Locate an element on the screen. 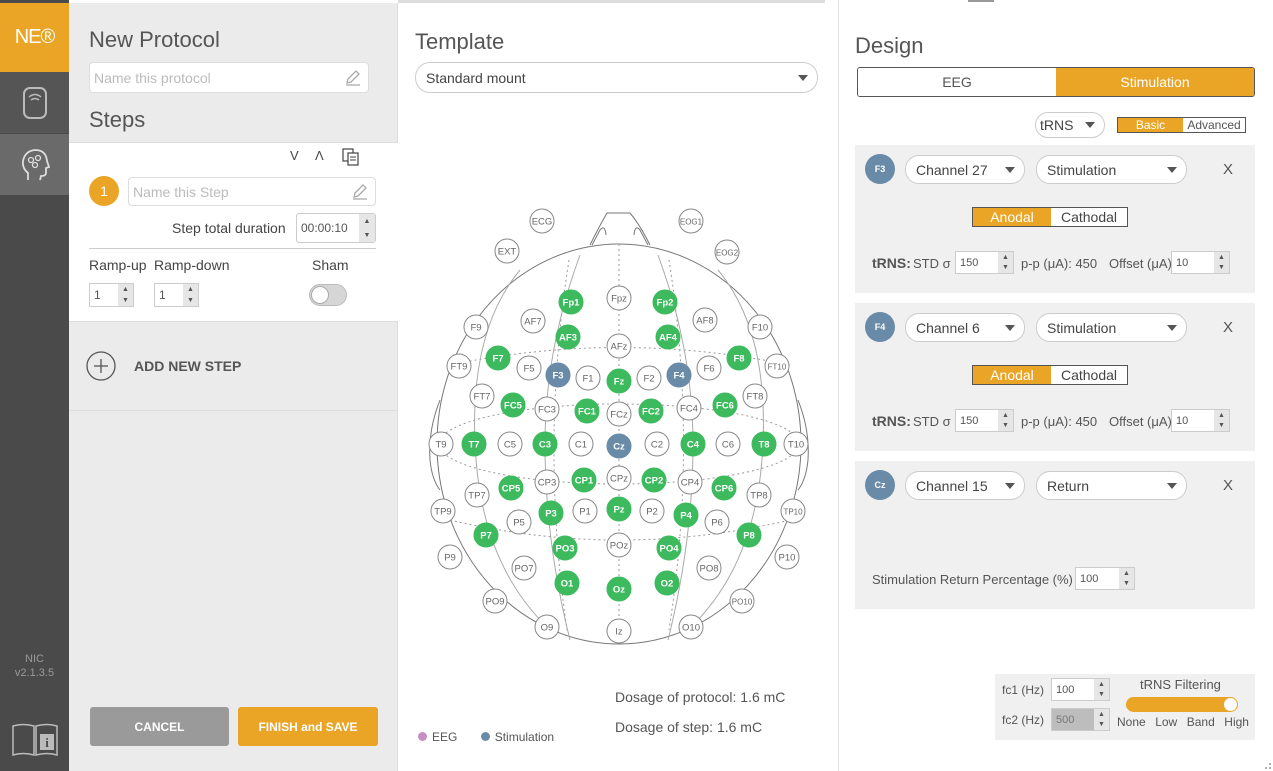 This screenshot has width=1273, height=771. electrode-eog2: EOG2 is located at coordinates (727, 252).